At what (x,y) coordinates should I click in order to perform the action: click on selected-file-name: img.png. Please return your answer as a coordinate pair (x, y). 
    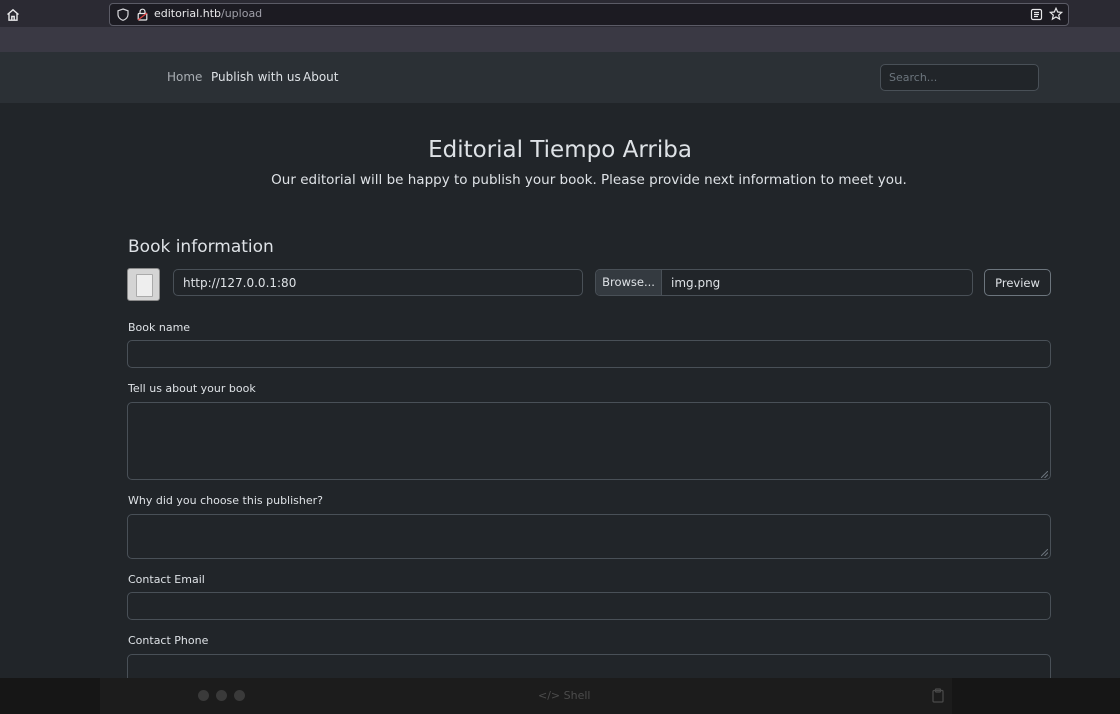
    Looking at the image, I should click on (696, 283).